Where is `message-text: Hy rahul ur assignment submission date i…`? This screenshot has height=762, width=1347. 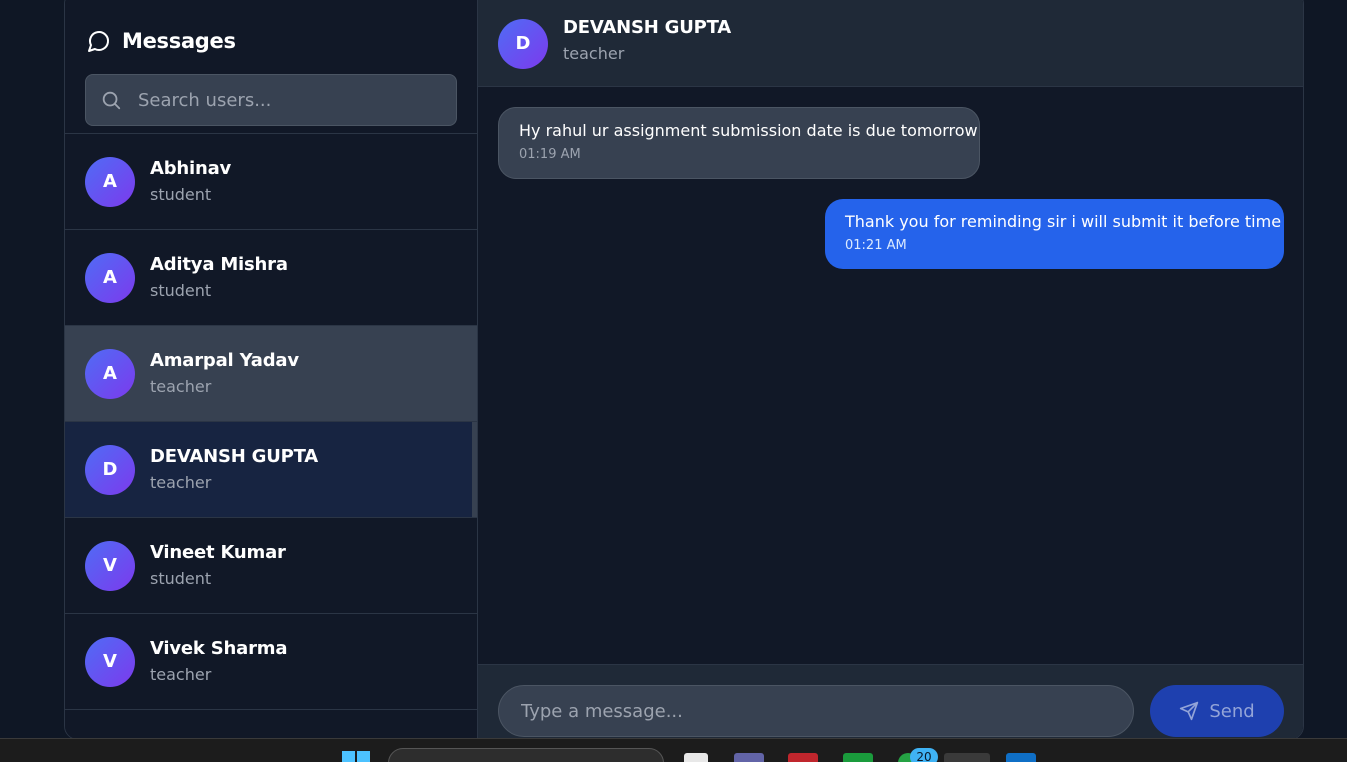
message-text: Hy rahul ur assignment submission date i… is located at coordinates (748, 130).